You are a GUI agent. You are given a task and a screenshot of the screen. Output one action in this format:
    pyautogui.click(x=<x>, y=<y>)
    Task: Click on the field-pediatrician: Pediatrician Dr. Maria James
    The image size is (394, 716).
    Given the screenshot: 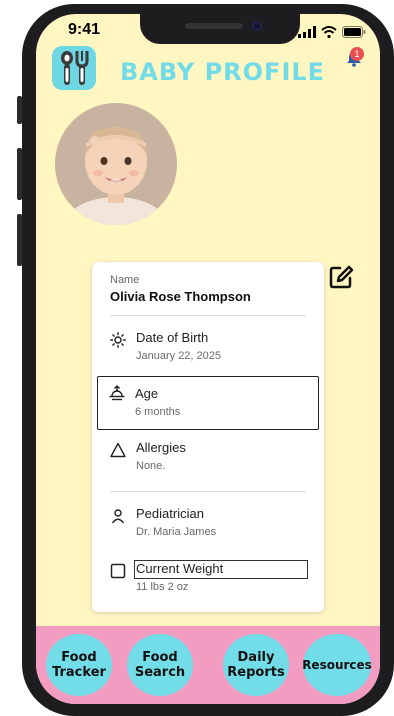 What is the action you would take?
    pyautogui.click(x=210, y=528)
    